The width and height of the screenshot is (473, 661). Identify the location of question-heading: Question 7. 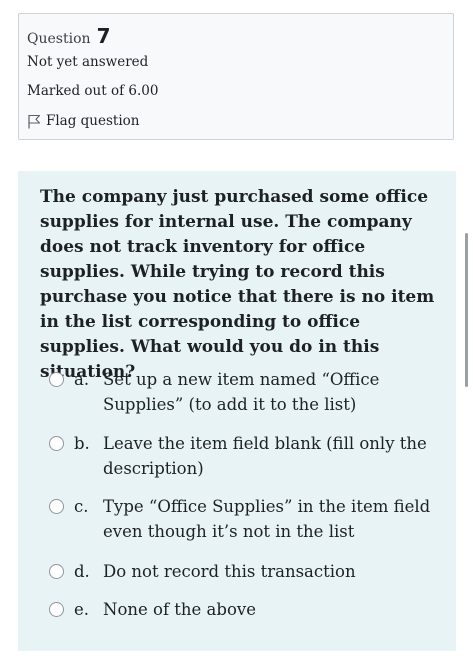
(69, 36).